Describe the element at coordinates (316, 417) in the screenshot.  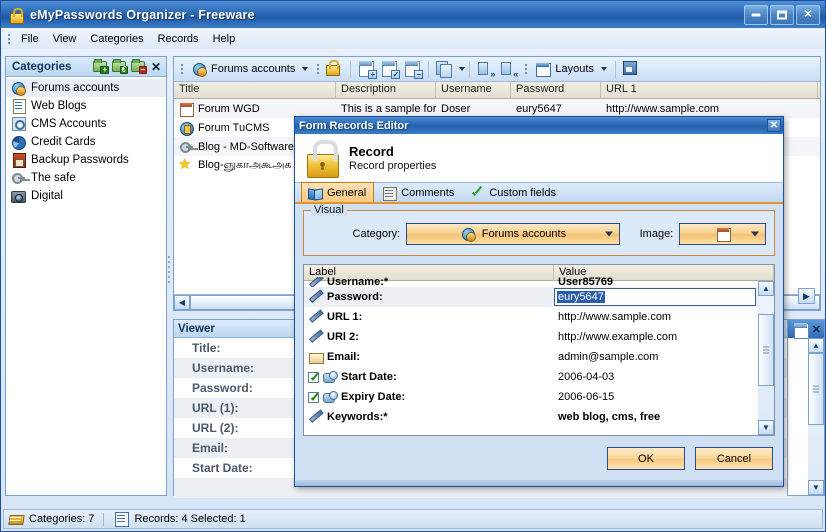
I see `pencil-icon` at that location.